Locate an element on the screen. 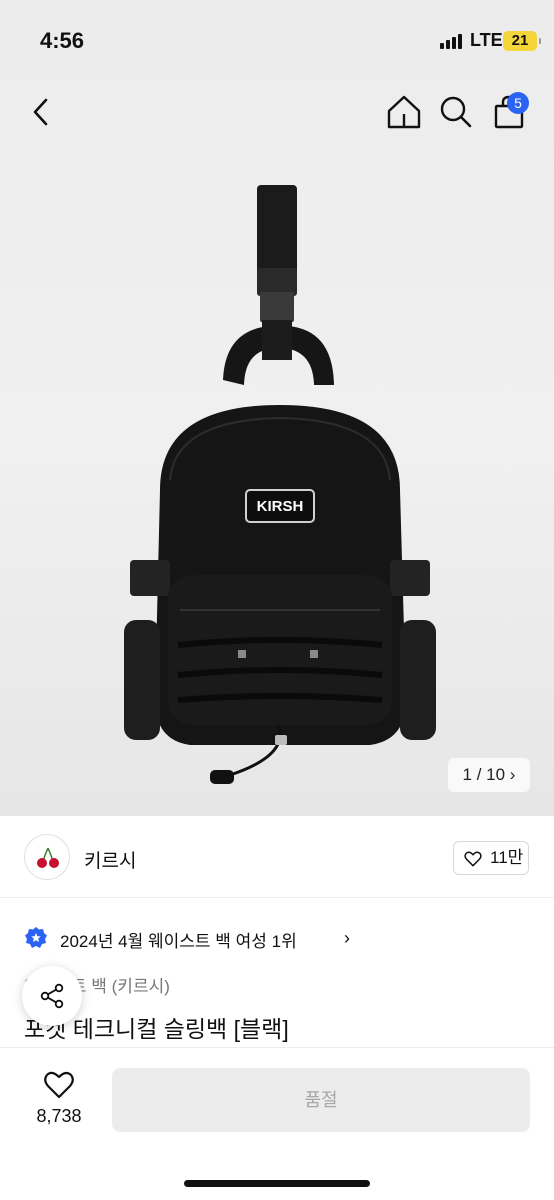 Image resolution: width=554 pixels, height=1200 pixels. brand-row: 키르시 11만 is located at coordinates (277, 857).